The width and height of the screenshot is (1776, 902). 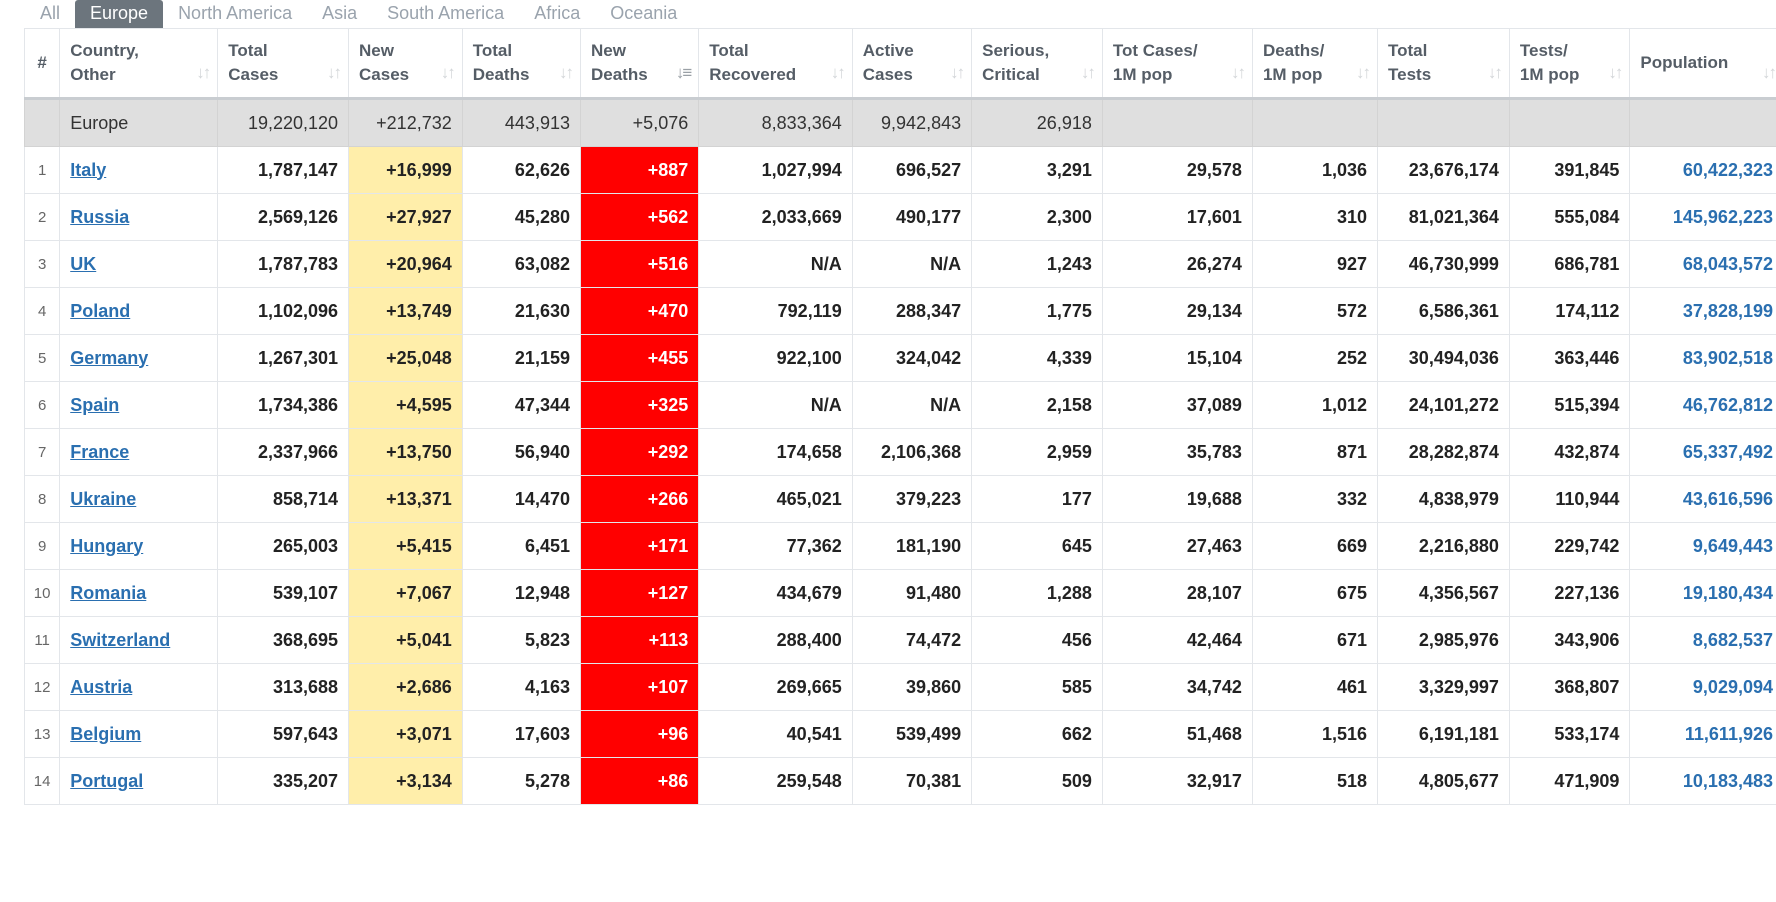 I want to click on cell-new-deaths: +86, so click(x=639, y=781).